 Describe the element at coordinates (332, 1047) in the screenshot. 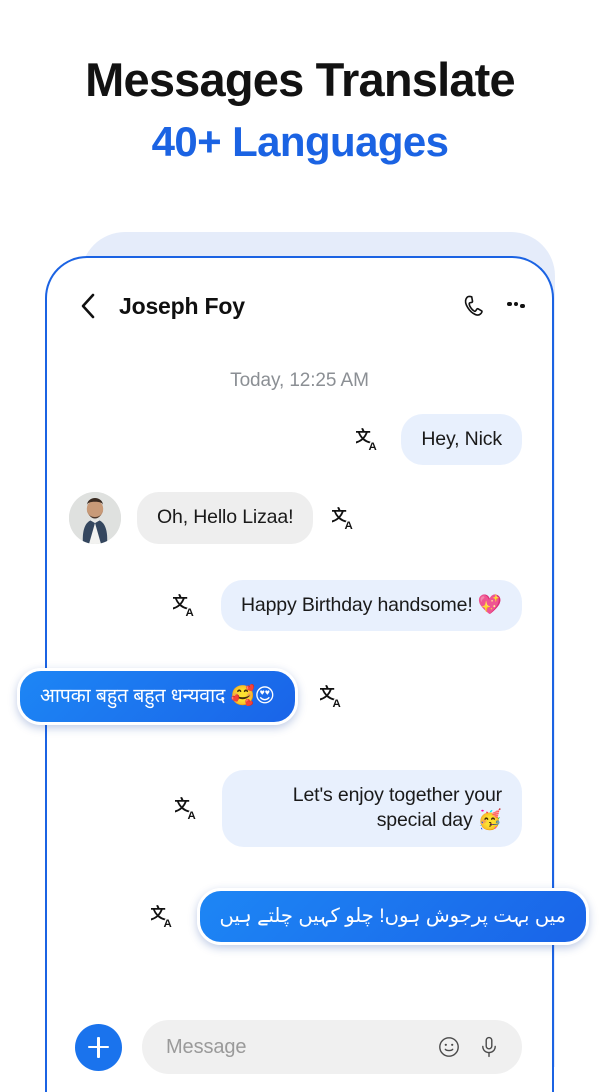

I see `message-input-field: Message` at that location.